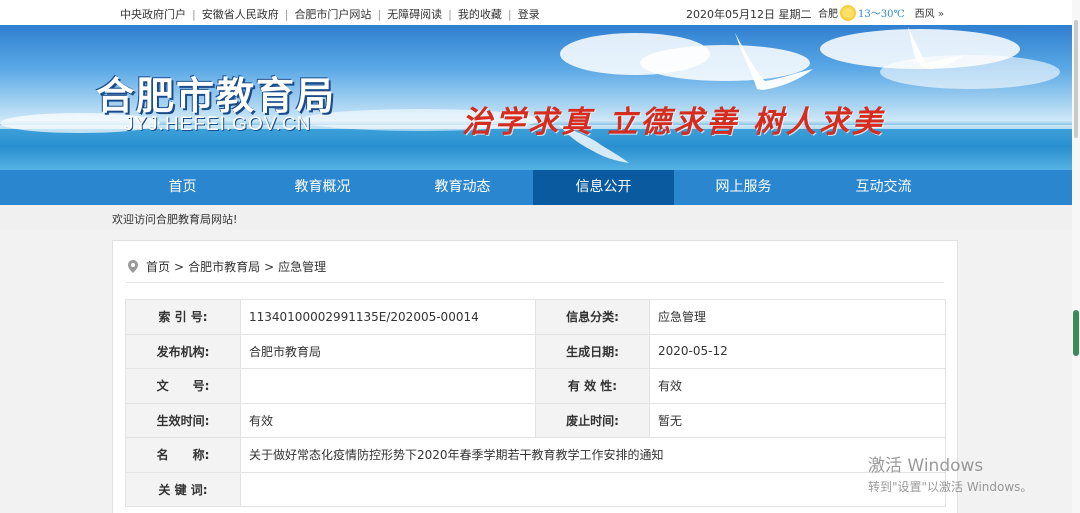 The height and width of the screenshot is (513, 1080). What do you see at coordinates (414, 14) in the screenshot?
I see `link-accessibility: 无障碍阅读` at bounding box center [414, 14].